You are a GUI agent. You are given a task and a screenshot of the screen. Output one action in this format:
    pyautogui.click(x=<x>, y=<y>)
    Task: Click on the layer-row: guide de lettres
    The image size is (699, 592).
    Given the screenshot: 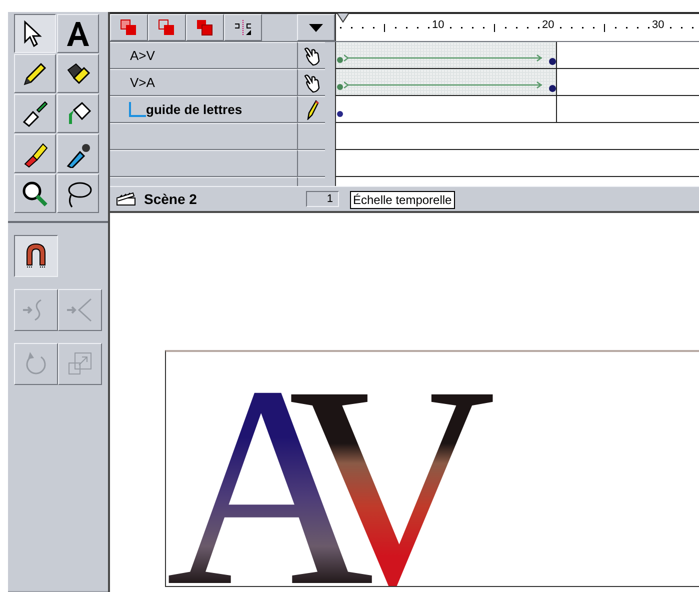 What is the action you would take?
    pyautogui.click(x=203, y=109)
    